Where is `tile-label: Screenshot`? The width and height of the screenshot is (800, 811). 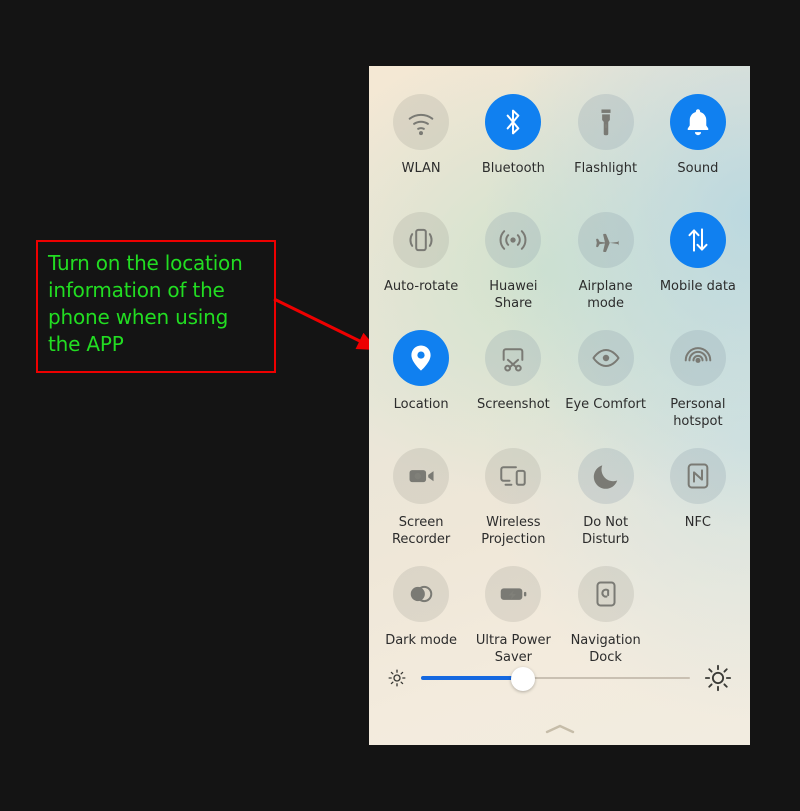
tile-label: Screenshot is located at coordinates (513, 404).